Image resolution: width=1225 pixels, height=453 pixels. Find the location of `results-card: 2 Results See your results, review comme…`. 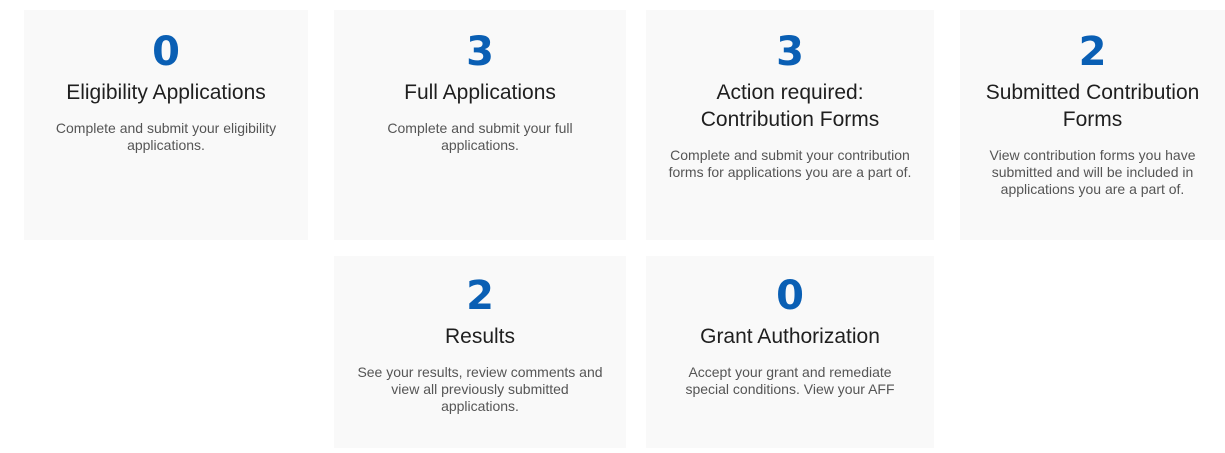

results-card: 2 Results See your results, review comme… is located at coordinates (480, 352).